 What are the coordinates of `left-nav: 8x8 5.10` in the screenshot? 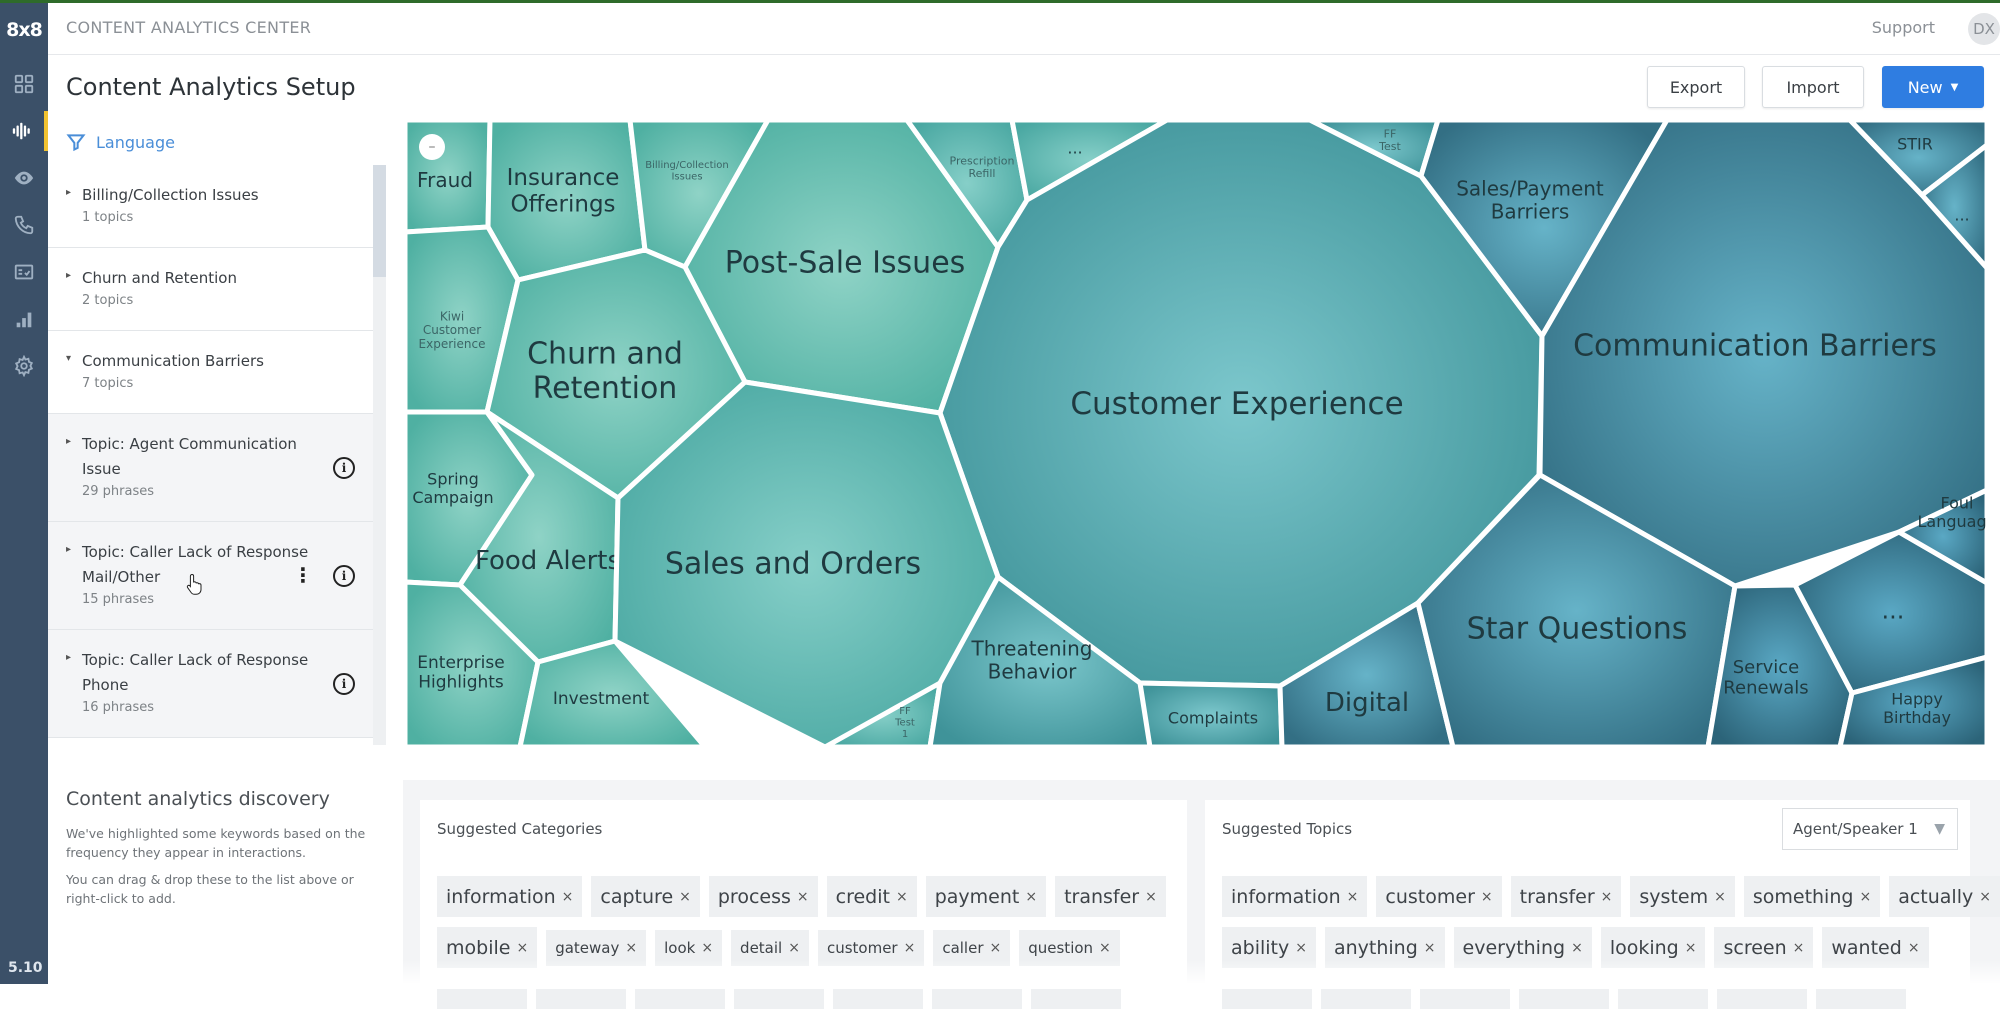 It's located at (24, 493).